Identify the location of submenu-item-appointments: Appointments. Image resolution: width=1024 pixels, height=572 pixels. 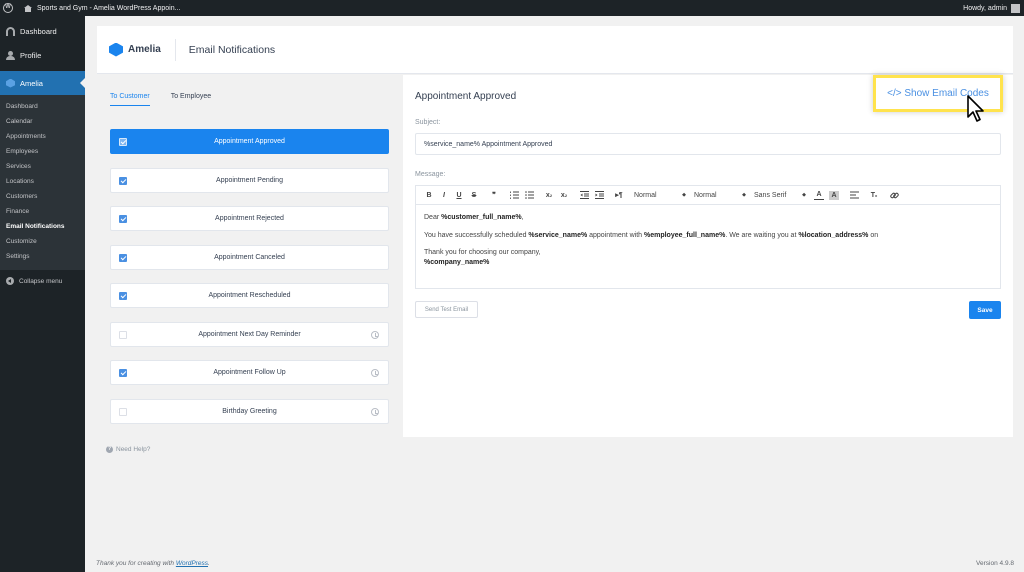
(42, 136).